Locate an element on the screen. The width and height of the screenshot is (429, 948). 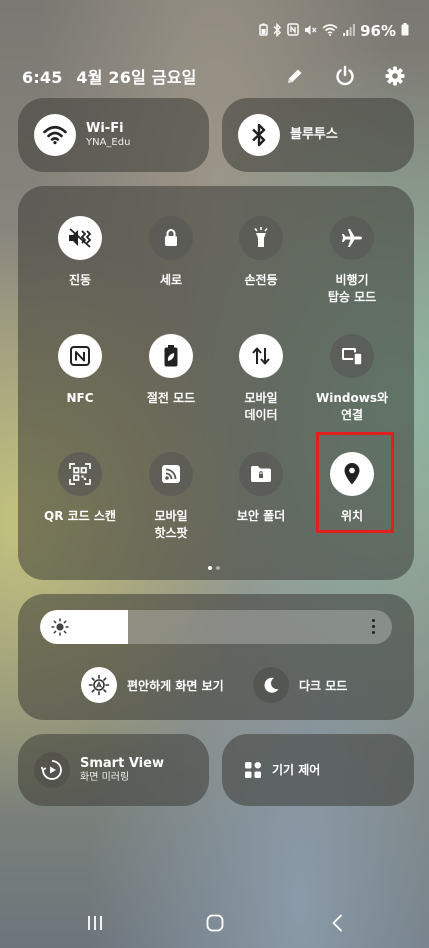
wifi-network: YNA_Edu is located at coordinates (108, 142).